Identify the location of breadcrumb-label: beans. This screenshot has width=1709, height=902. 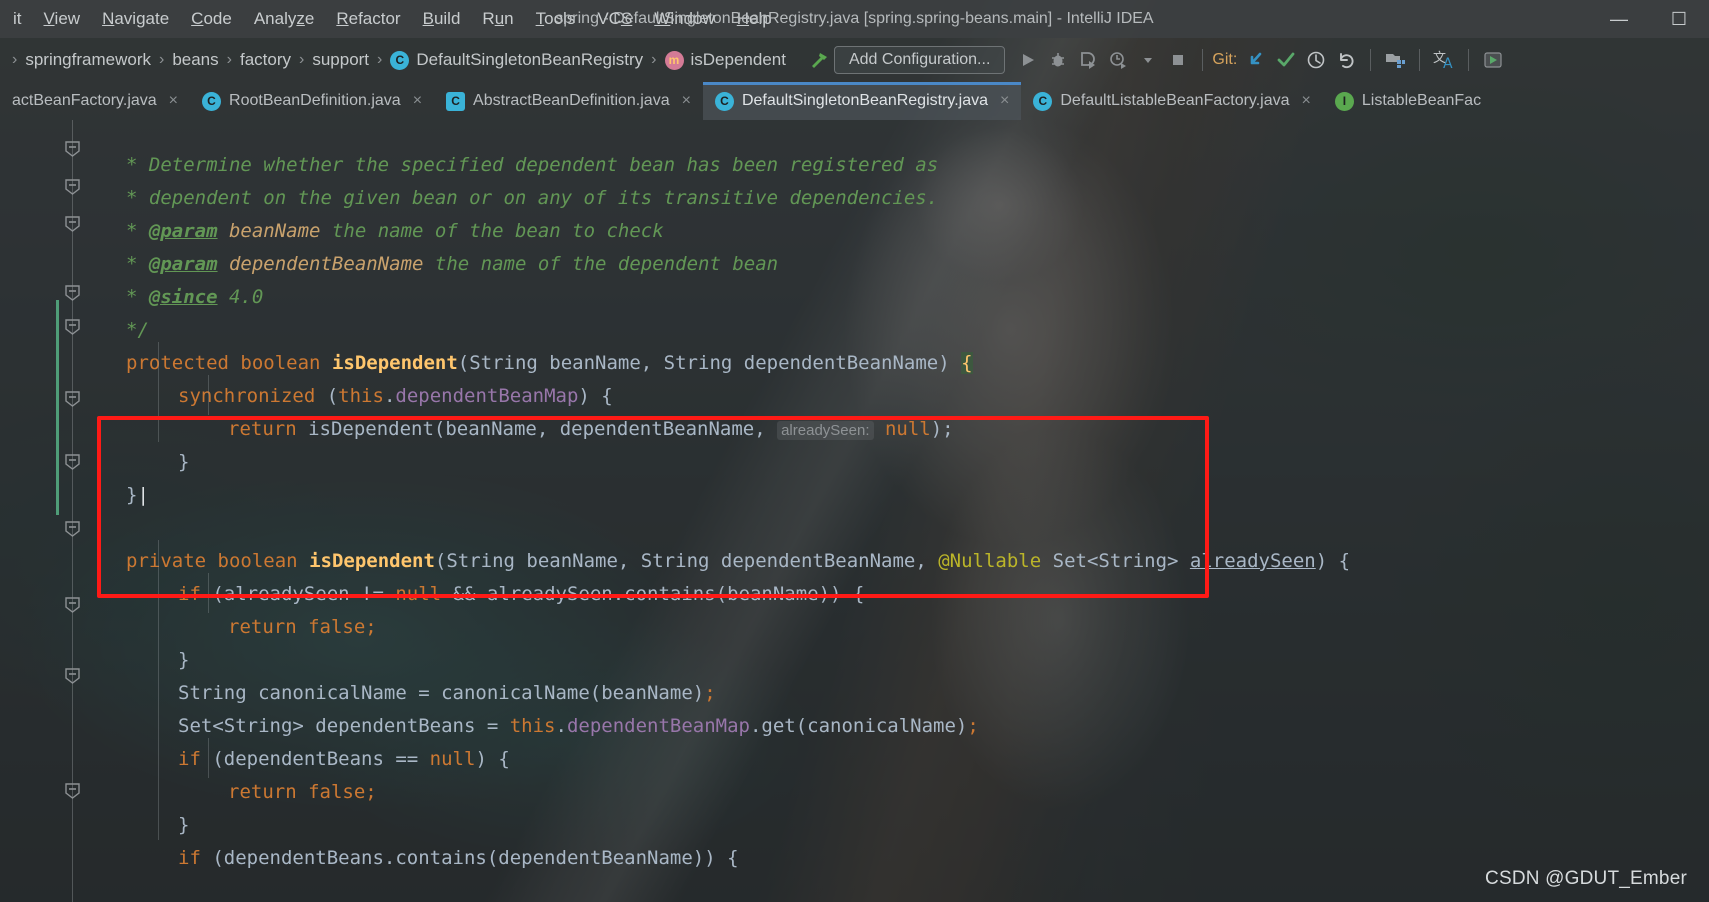
(195, 59).